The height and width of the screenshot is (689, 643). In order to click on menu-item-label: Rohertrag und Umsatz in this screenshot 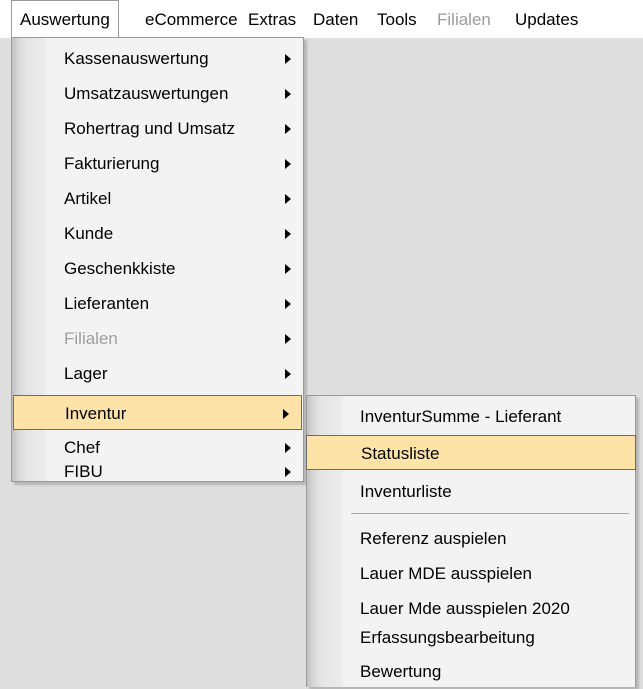, I will do `click(150, 128)`.